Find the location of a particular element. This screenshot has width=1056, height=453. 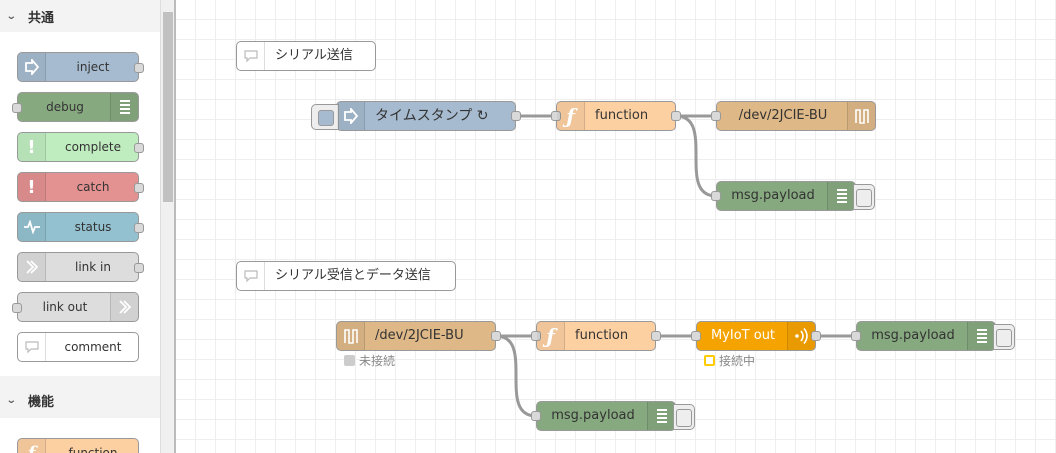

palette-node-label: catch is located at coordinates (93, 187).